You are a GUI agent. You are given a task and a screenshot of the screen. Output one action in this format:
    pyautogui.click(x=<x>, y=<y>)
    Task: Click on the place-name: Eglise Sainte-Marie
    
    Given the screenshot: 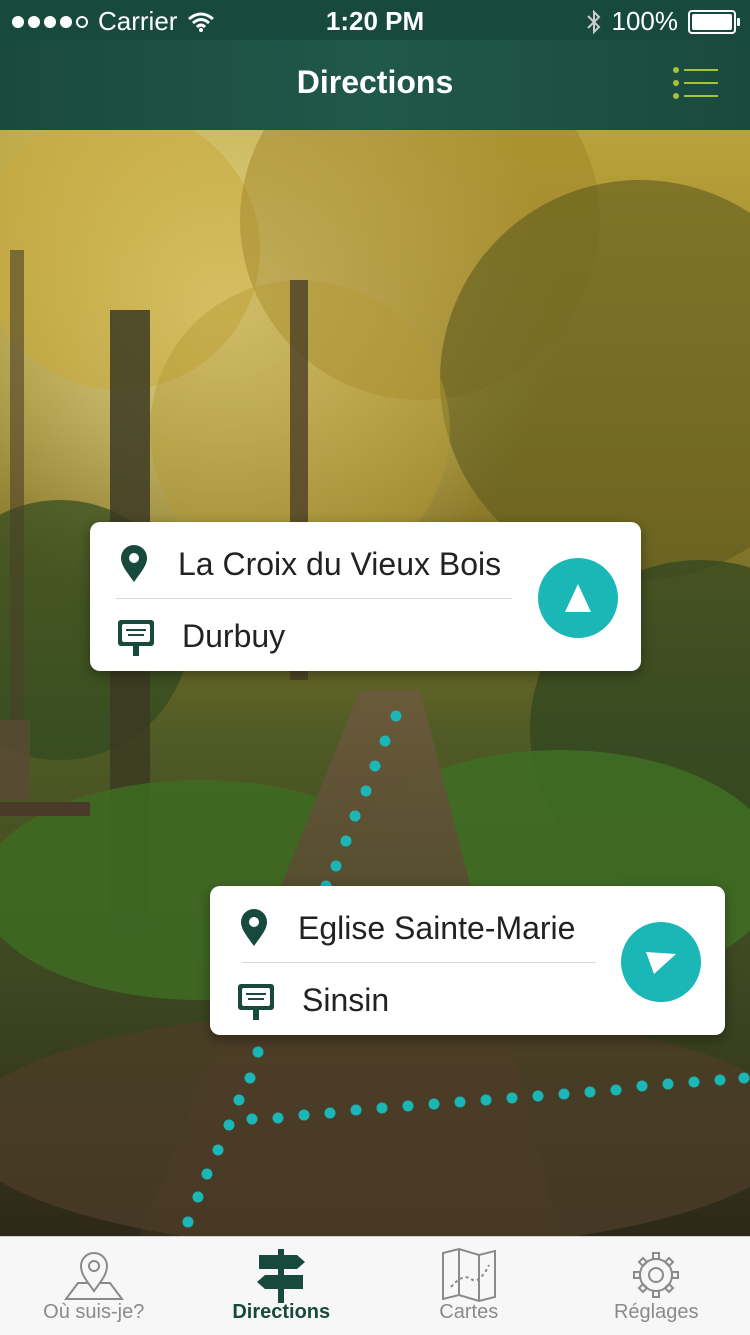 What is the action you would take?
    pyautogui.click(x=436, y=928)
    